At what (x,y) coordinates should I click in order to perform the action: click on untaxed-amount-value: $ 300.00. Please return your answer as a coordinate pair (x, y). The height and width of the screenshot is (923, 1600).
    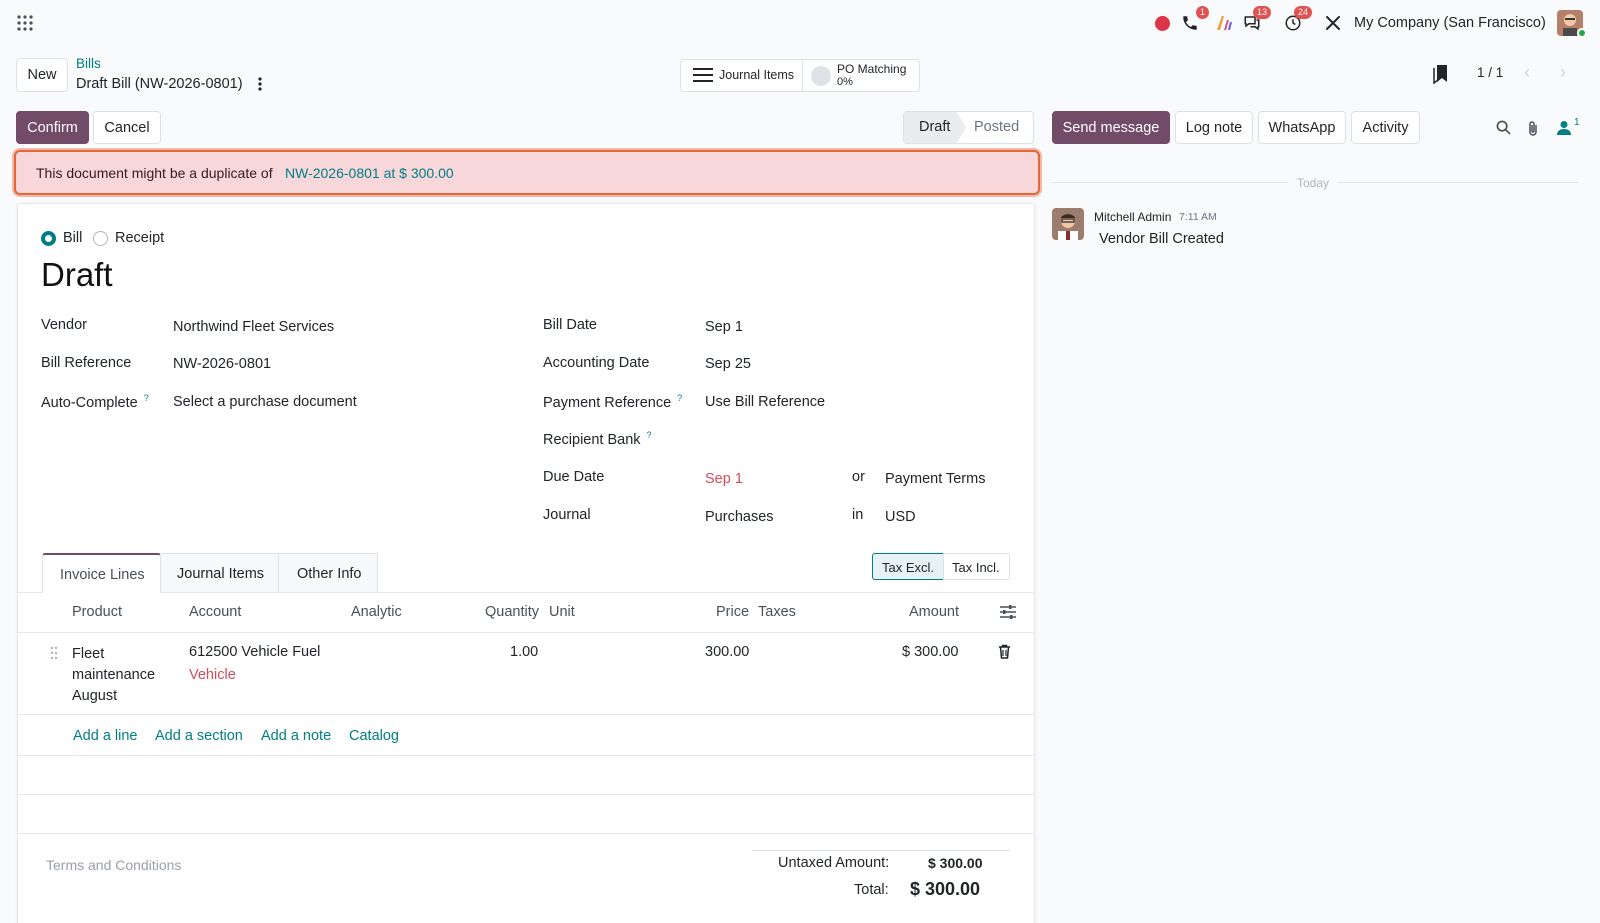
    Looking at the image, I should click on (955, 863).